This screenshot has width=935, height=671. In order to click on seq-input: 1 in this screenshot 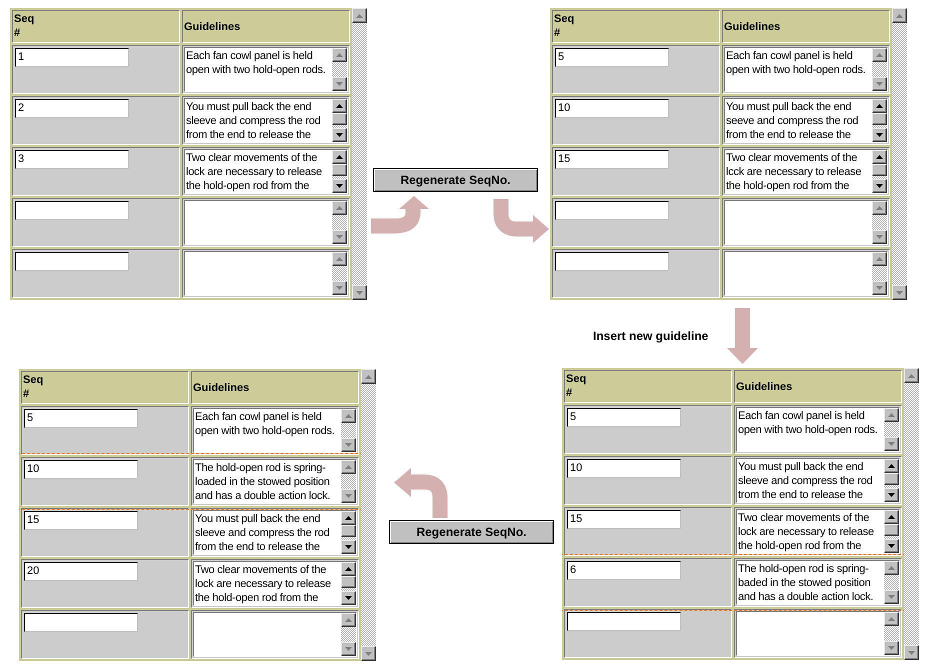, I will do `click(72, 57)`.